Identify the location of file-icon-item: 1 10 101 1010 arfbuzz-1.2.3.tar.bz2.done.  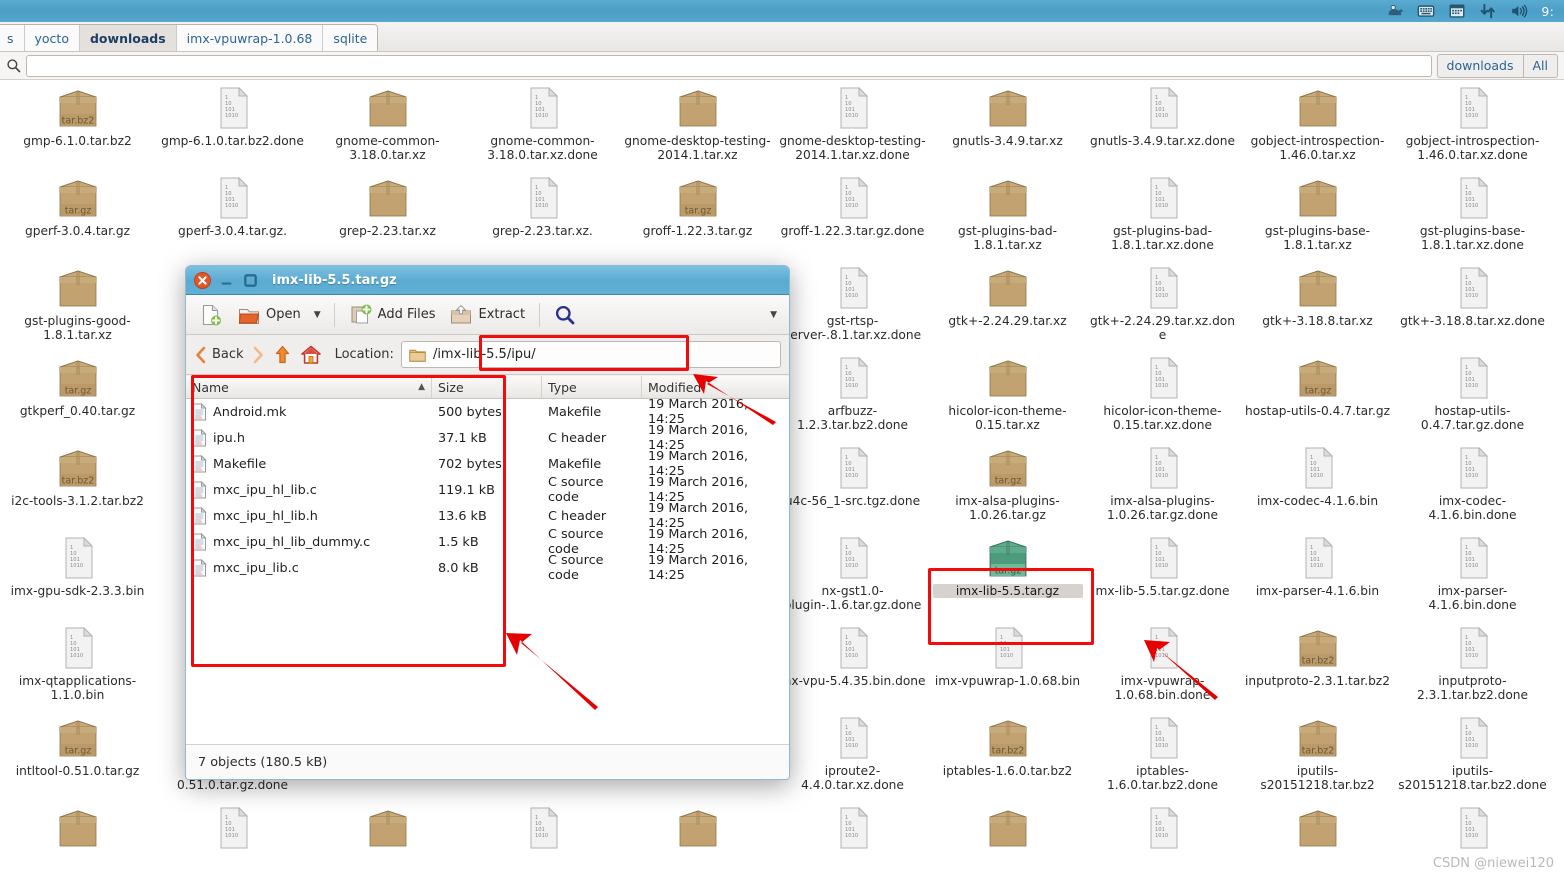
(852, 395).